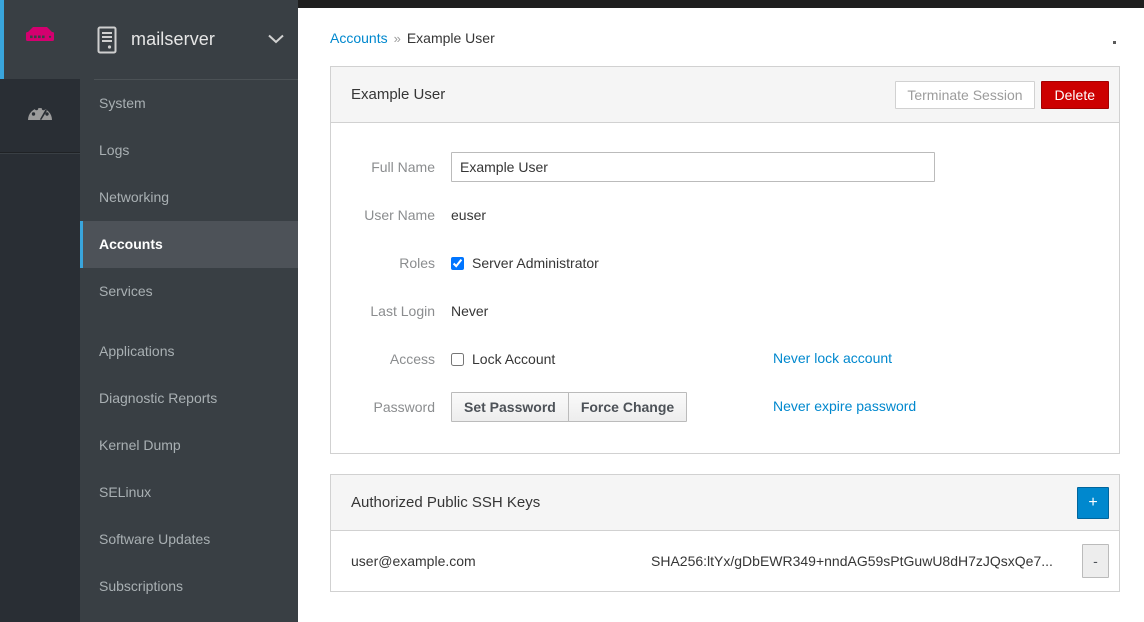  I want to click on rail-background, so click(40, 388).